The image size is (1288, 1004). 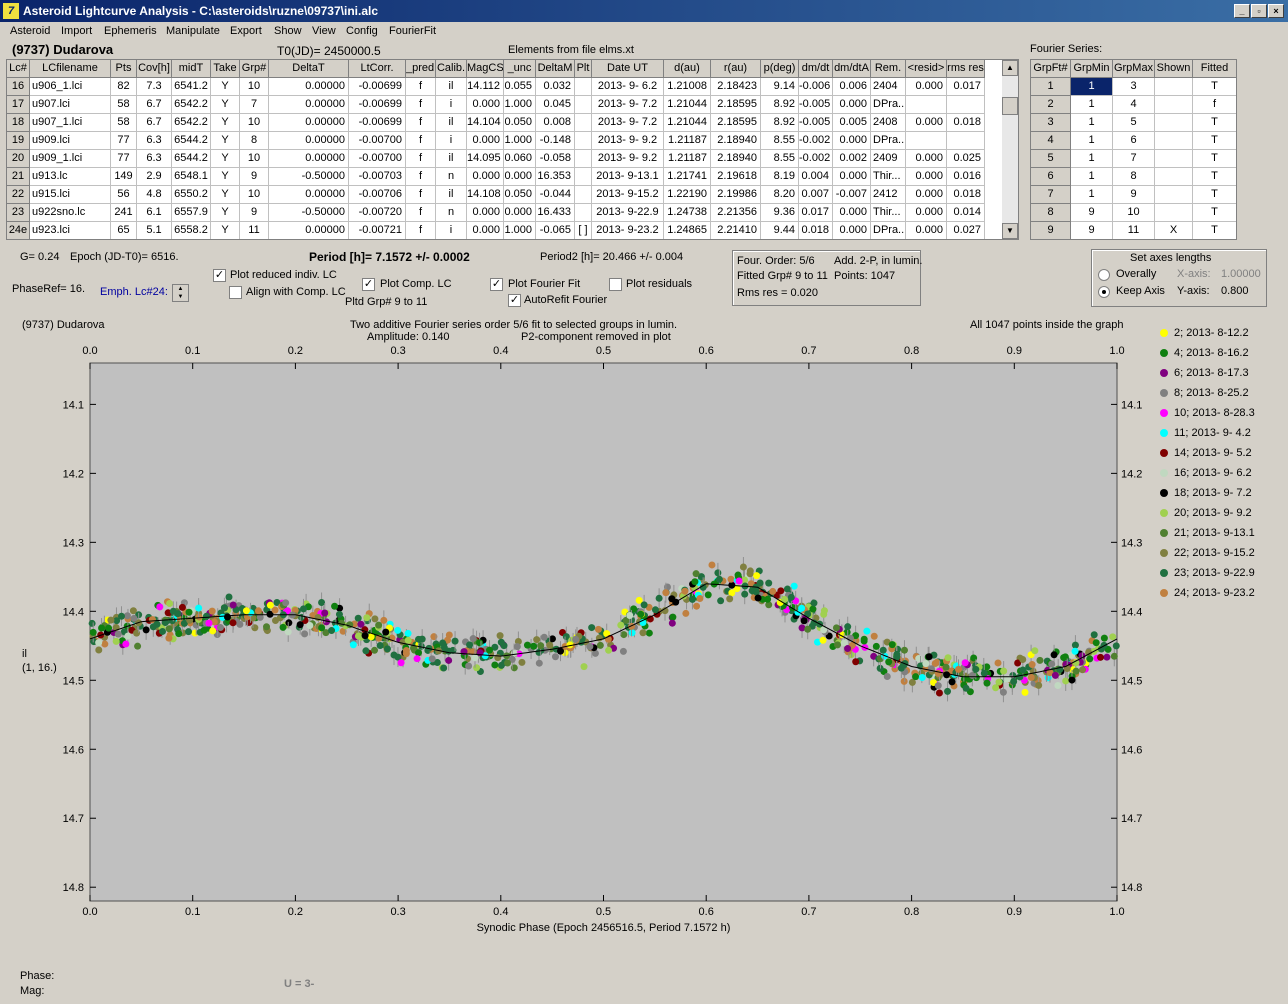 What do you see at coordinates (1214, 413) in the screenshot?
I see `legend-label: 10; 2013- 8-28.3` at bounding box center [1214, 413].